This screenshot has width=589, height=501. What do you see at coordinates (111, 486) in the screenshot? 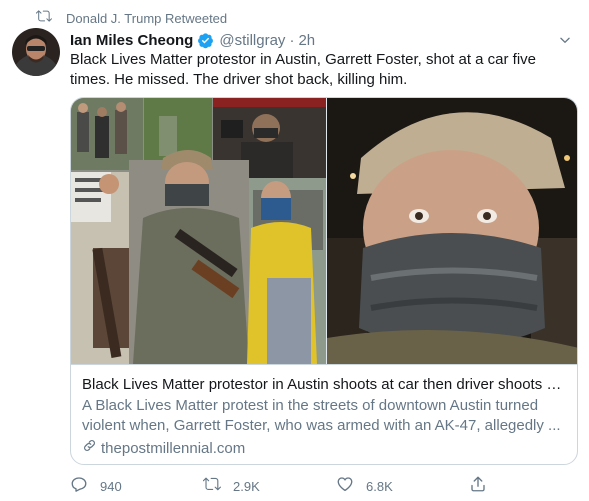
I see `reply-count: 940` at bounding box center [111, 486].